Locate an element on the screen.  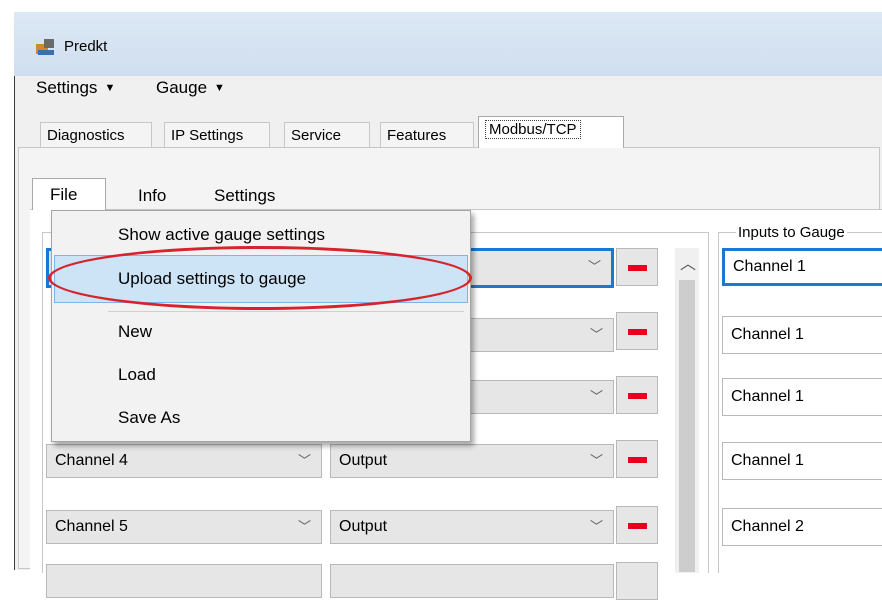
menu-separator is located at coordinates (286, 311).